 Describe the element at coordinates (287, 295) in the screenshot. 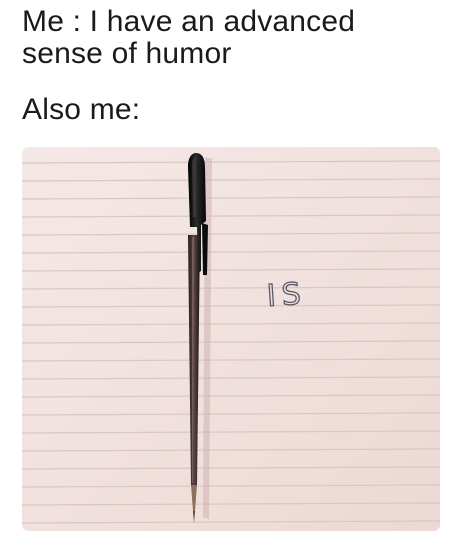

I see `handwritten-is: IS` at that location.